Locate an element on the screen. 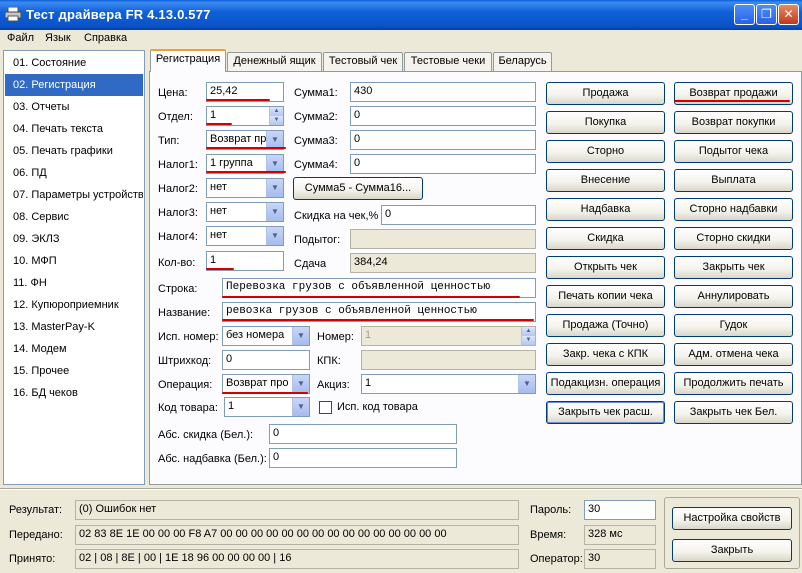 The height and width of the screenshot is (573, 802). close-receipt-ext-button: Закрыть чек расш. is located at coordinates (605, 412).